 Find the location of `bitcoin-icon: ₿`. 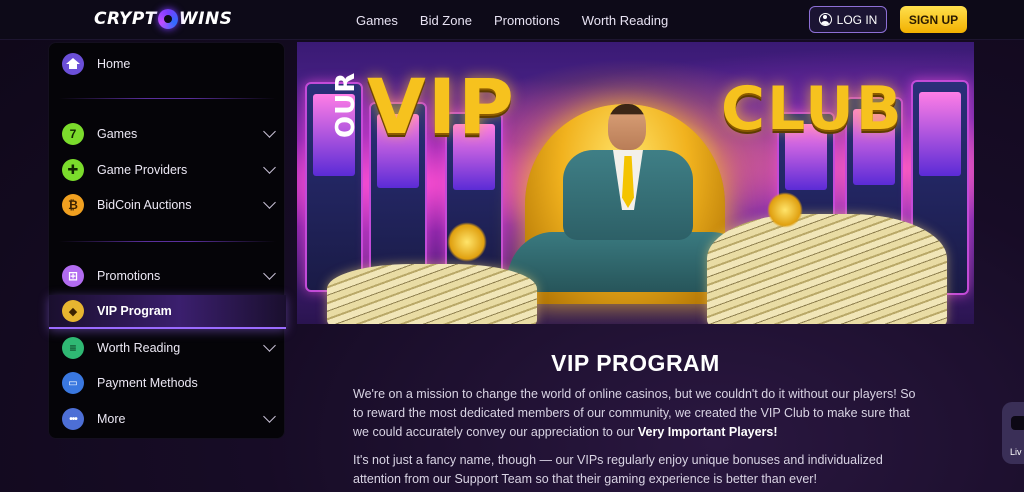

bitcoin-icon: ₿ is located at coordinates (73, 205).